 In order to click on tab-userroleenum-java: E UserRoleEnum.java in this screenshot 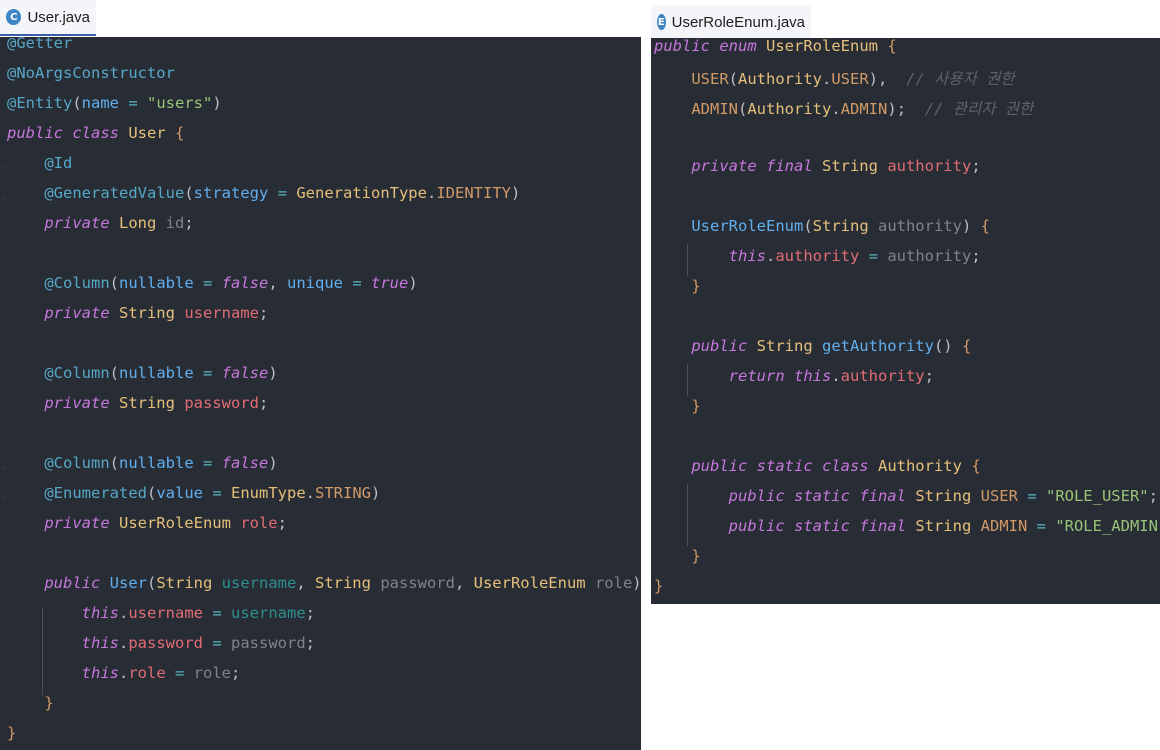, I will do `click(731, 23)`.